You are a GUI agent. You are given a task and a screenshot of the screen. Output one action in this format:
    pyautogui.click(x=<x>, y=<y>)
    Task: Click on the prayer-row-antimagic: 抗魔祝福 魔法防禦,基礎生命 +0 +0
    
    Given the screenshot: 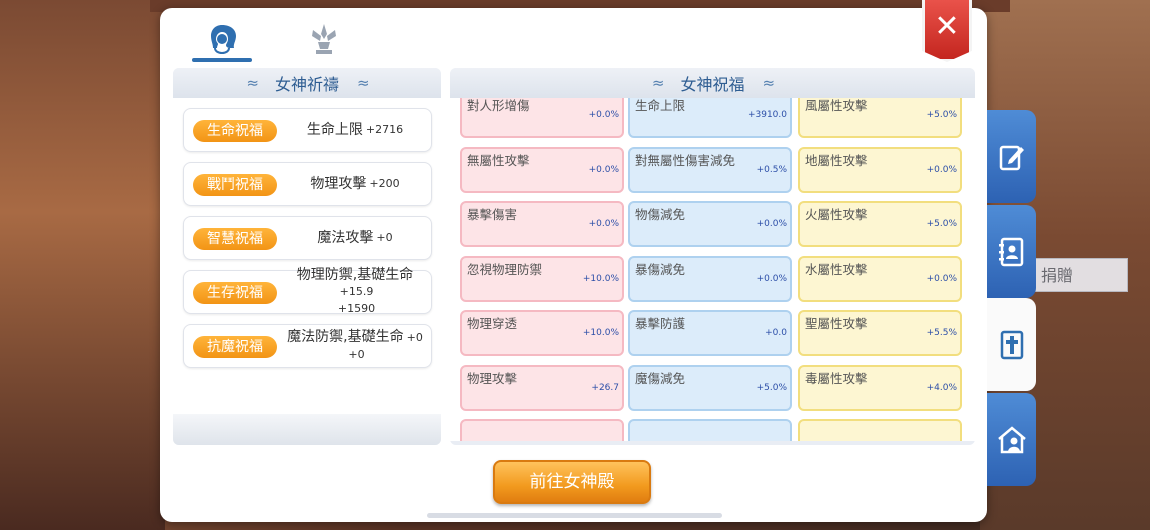 What is the action you would take?
    pyautogui.click(x=307, y=346)
    